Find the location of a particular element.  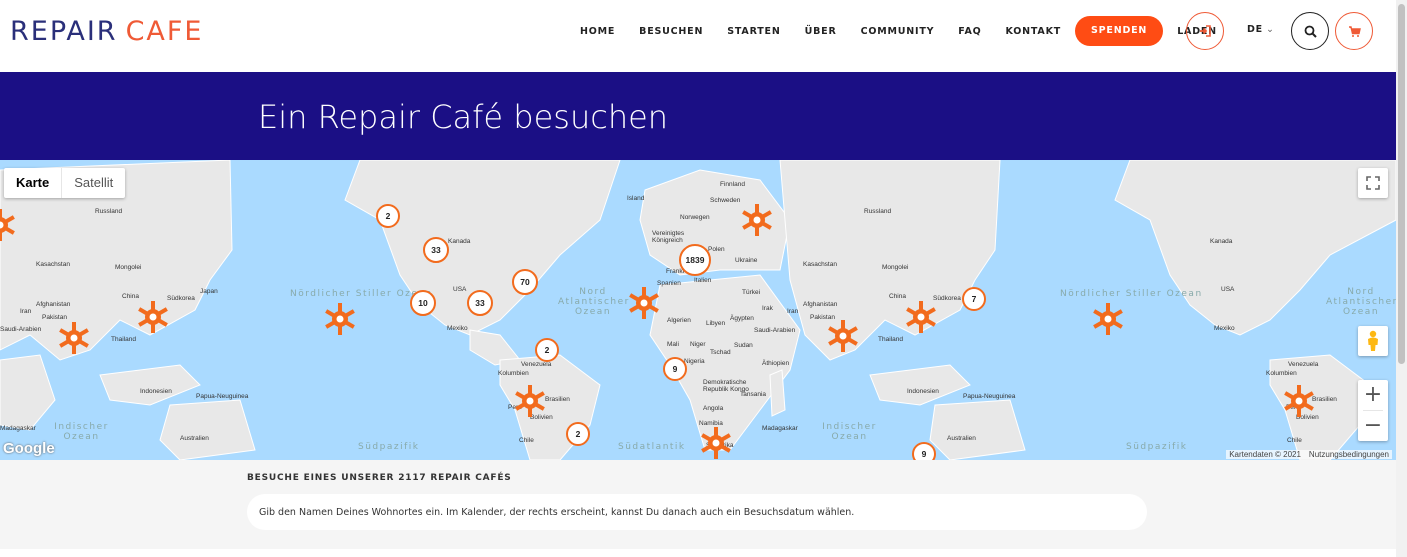

map-cluster: 7 is located at coordinates (974, 299).